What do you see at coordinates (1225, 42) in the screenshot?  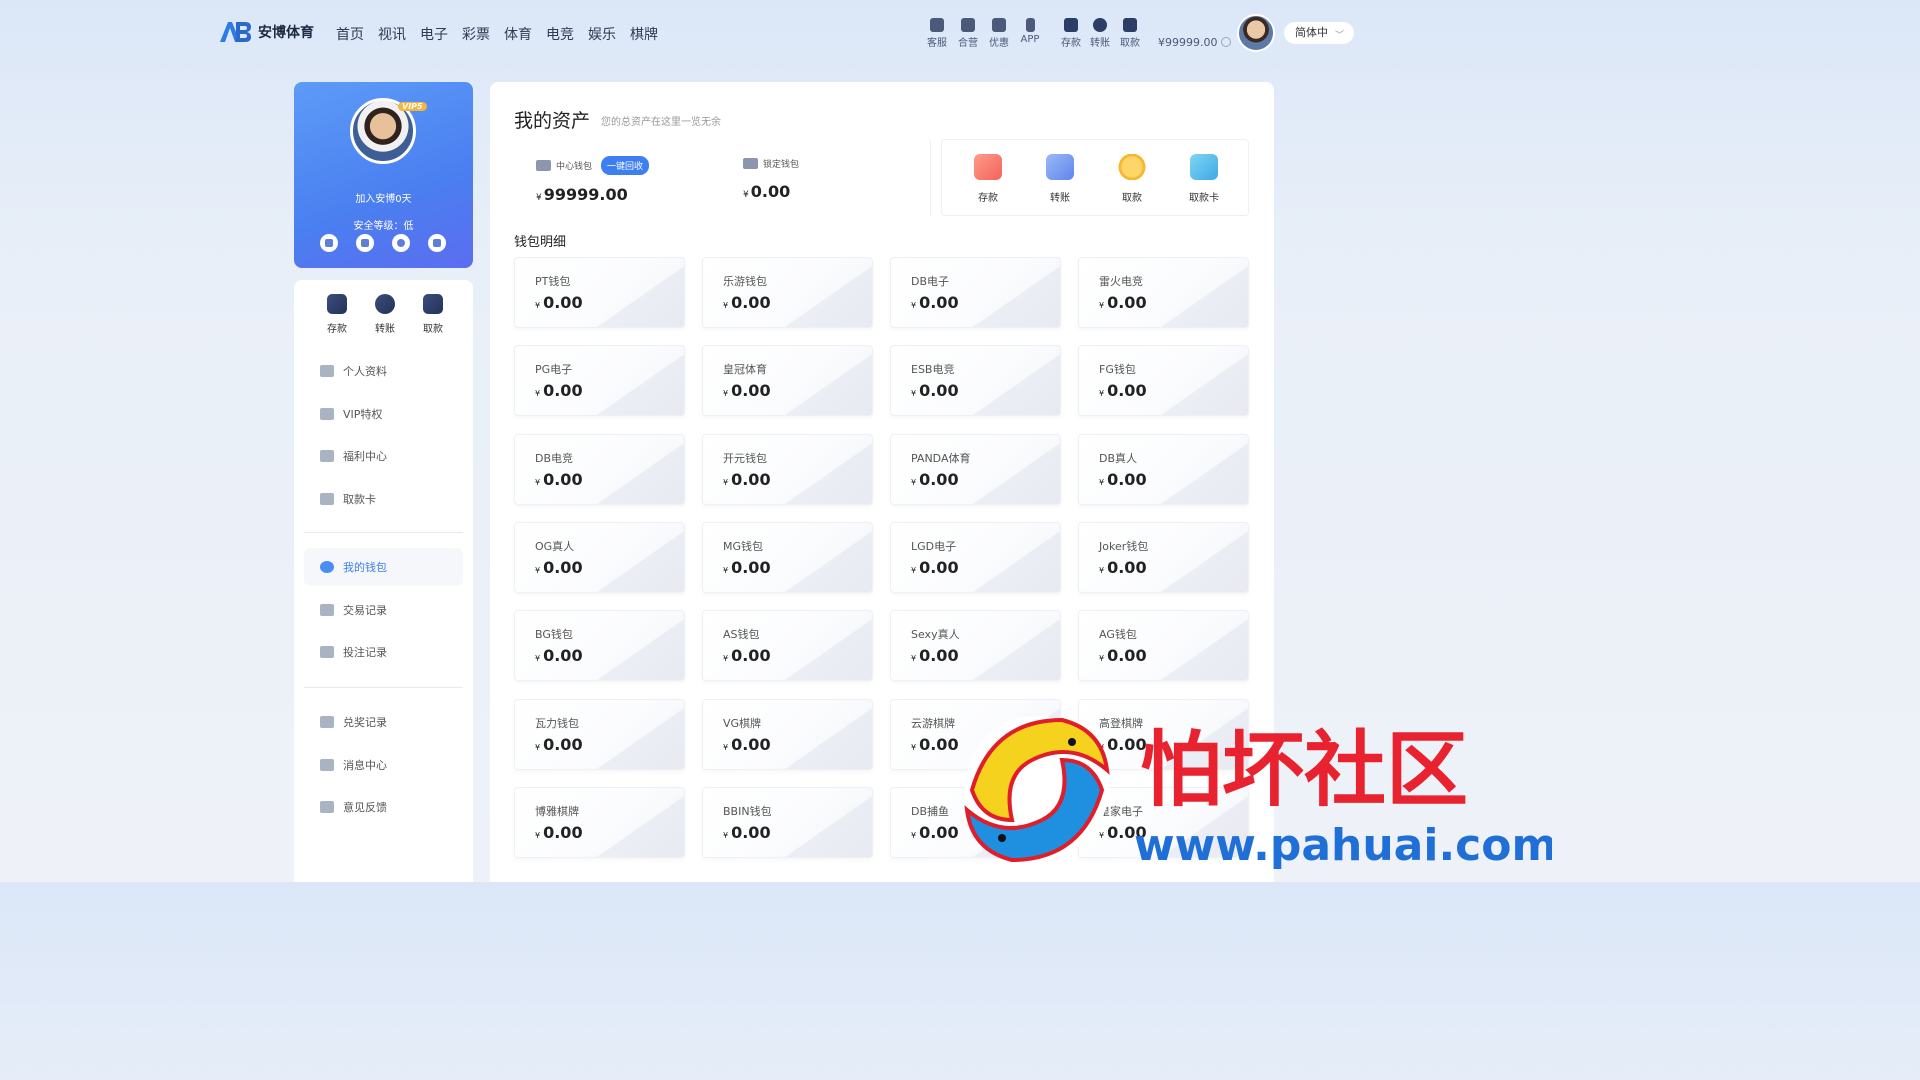 I see `refresh-icon` at bounding box center [1225, 42].